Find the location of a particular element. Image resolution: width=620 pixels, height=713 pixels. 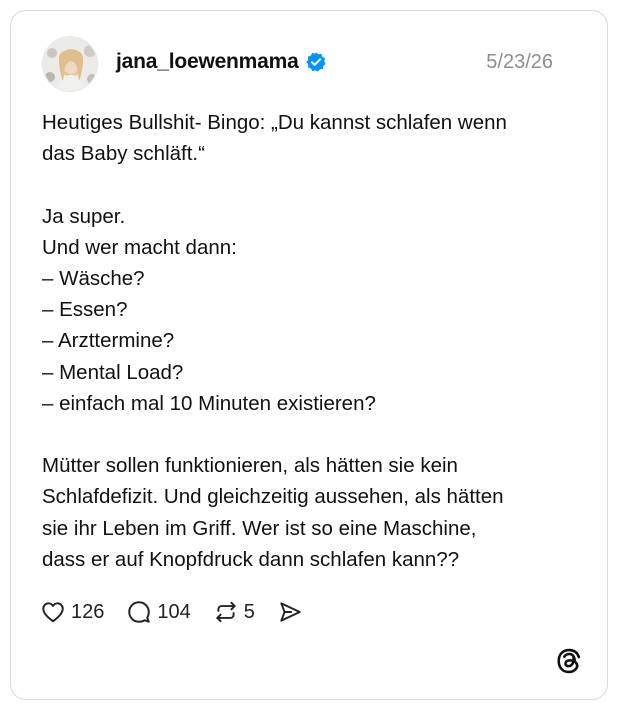

author-row: jana_loewenmama is located at coordinates (221, 62).